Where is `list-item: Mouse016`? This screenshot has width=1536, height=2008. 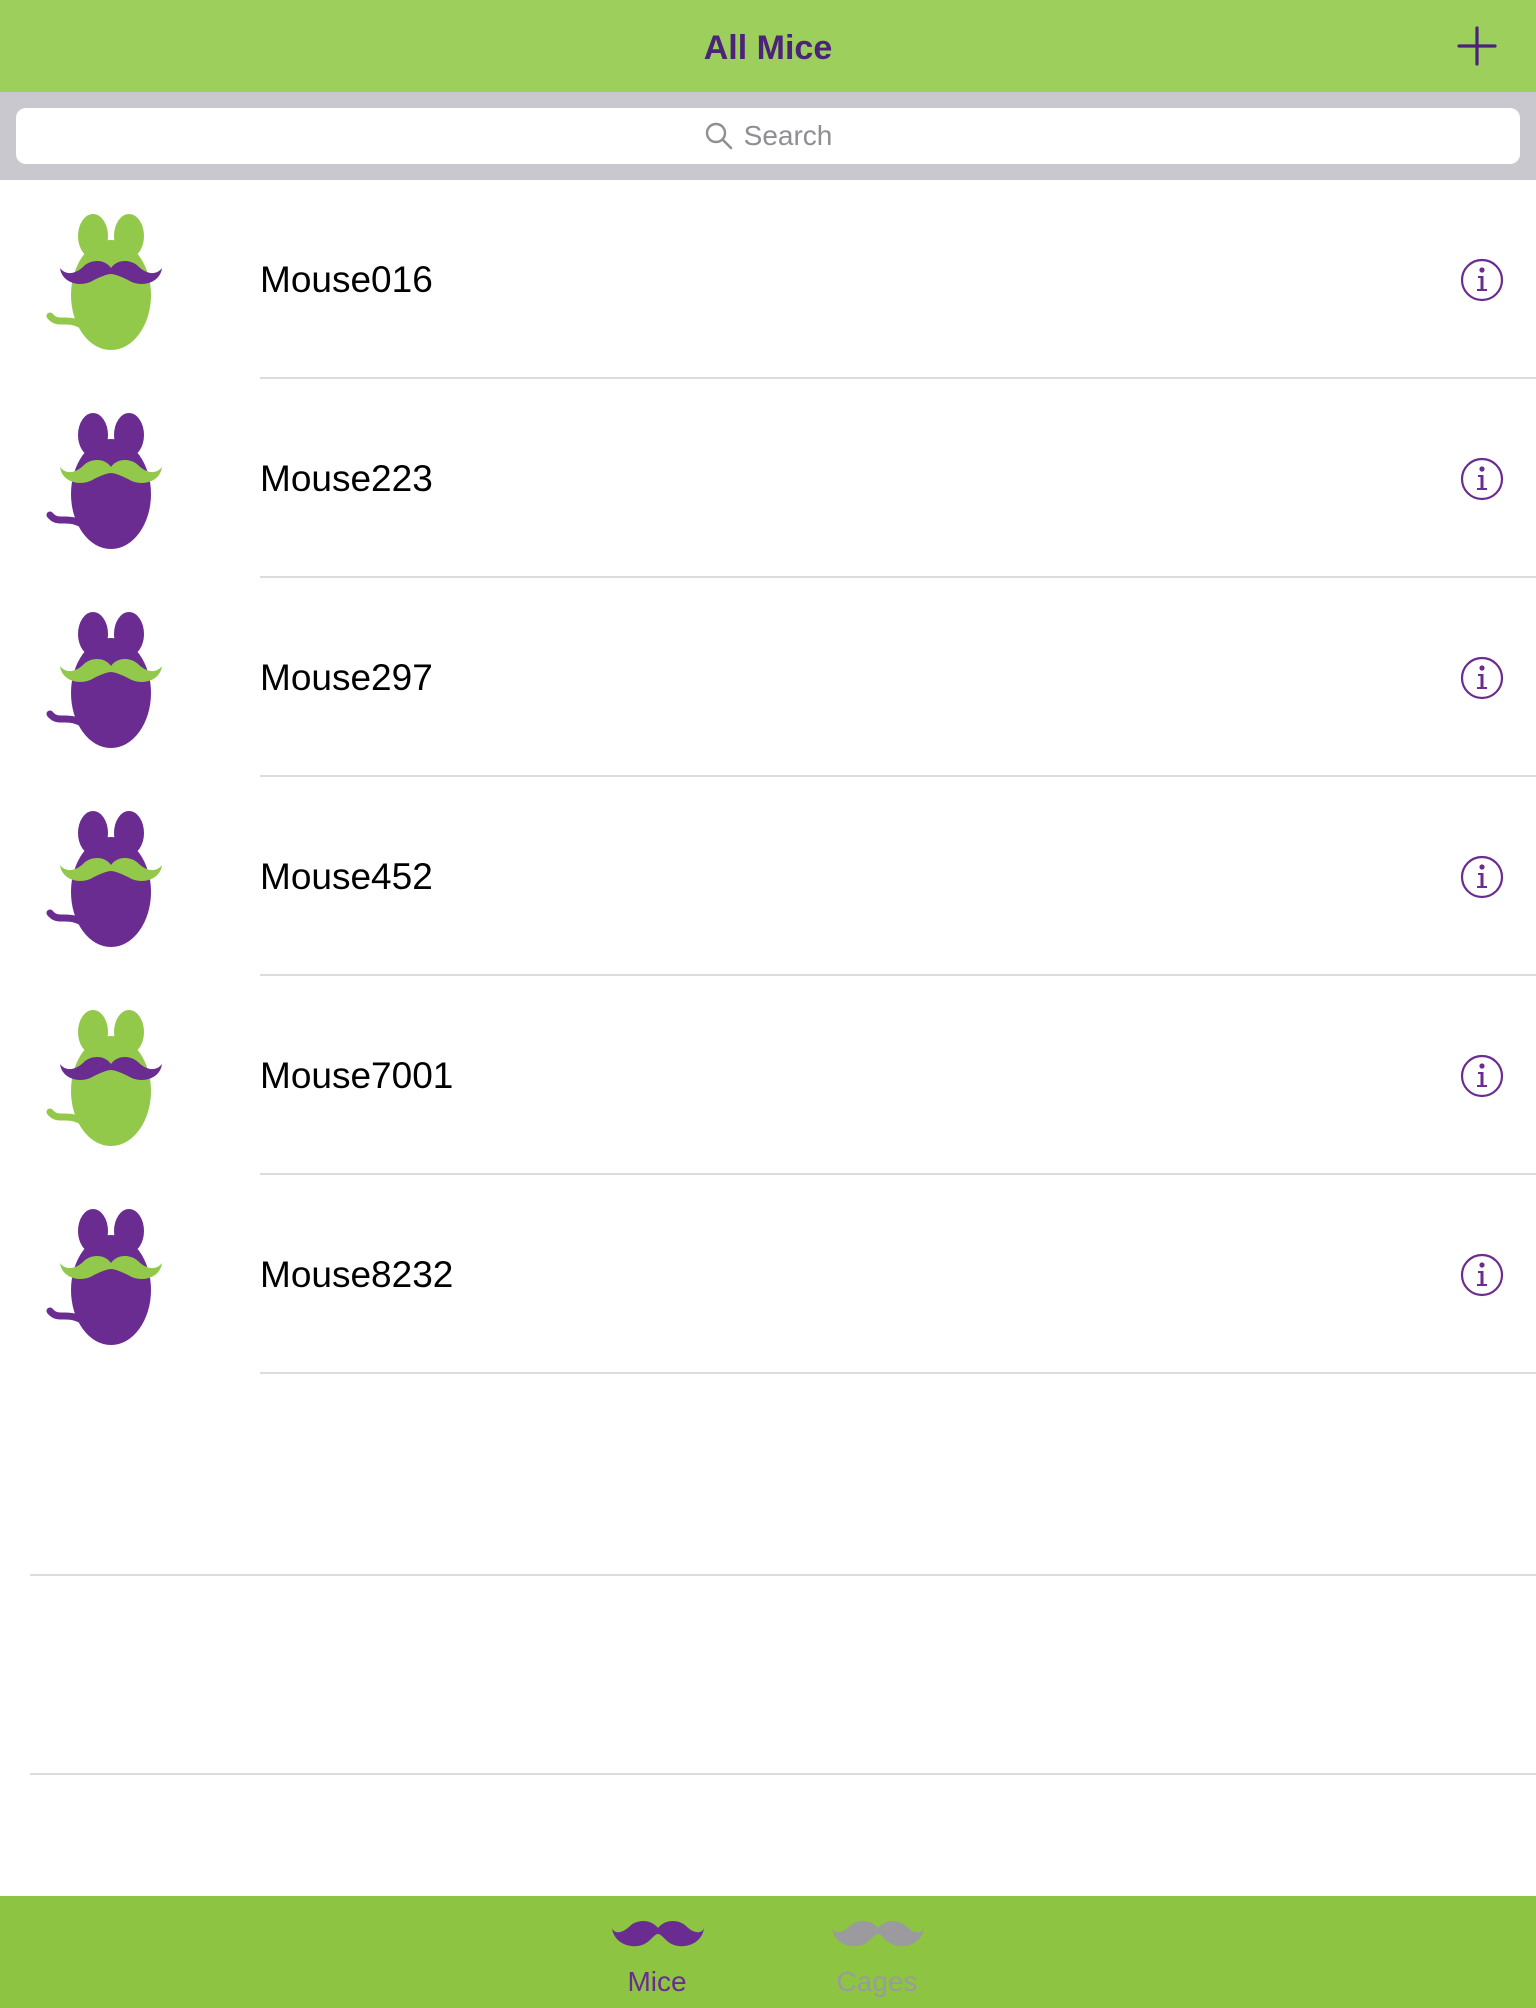
list-item: Mouse016 is located at coordinates (768, 279).